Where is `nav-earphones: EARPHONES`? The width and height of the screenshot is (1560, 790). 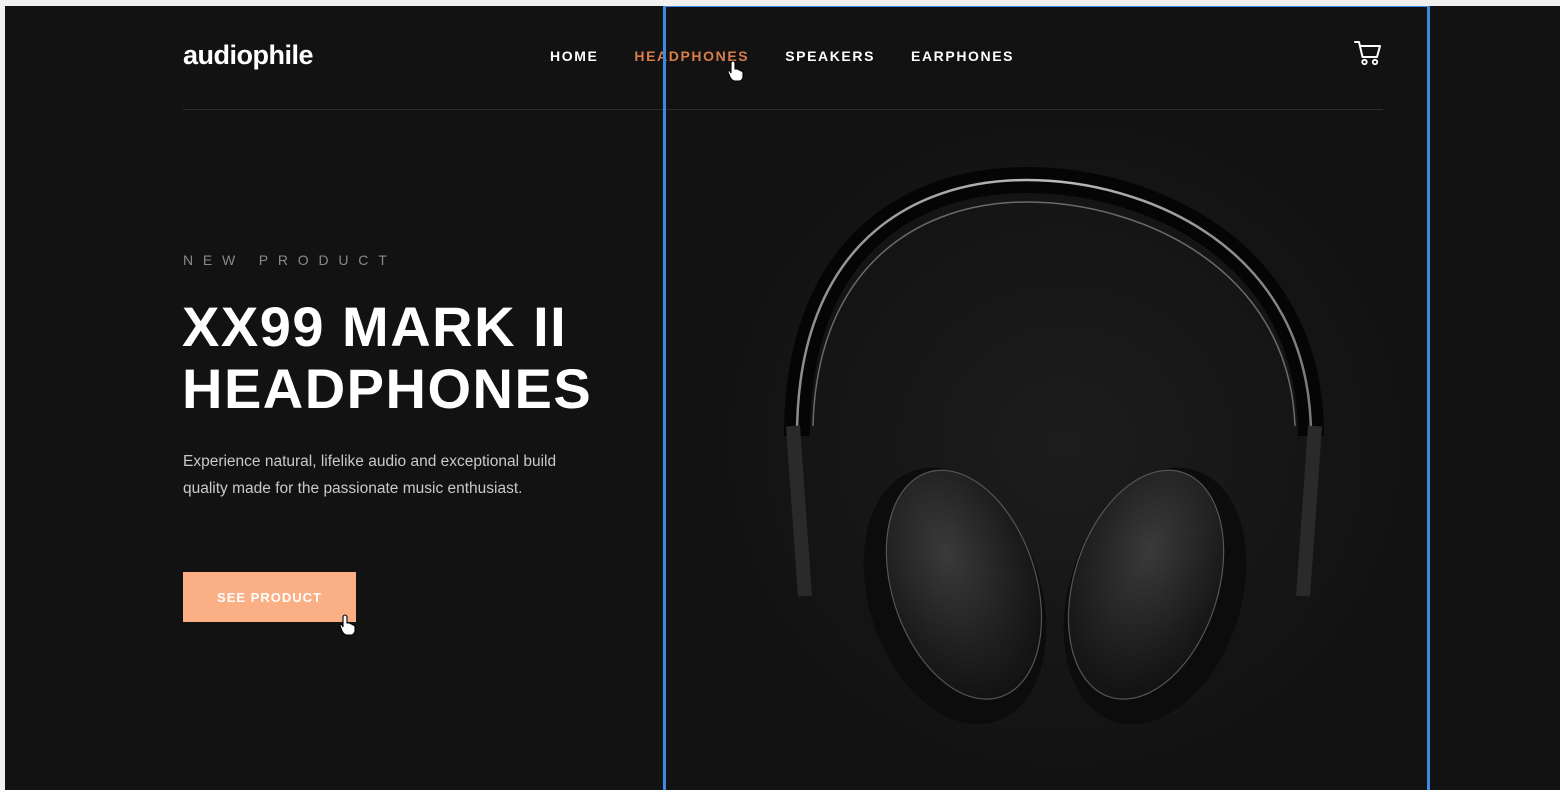
nav-earphones: EARPHONES is located at coordinates (962, 56).